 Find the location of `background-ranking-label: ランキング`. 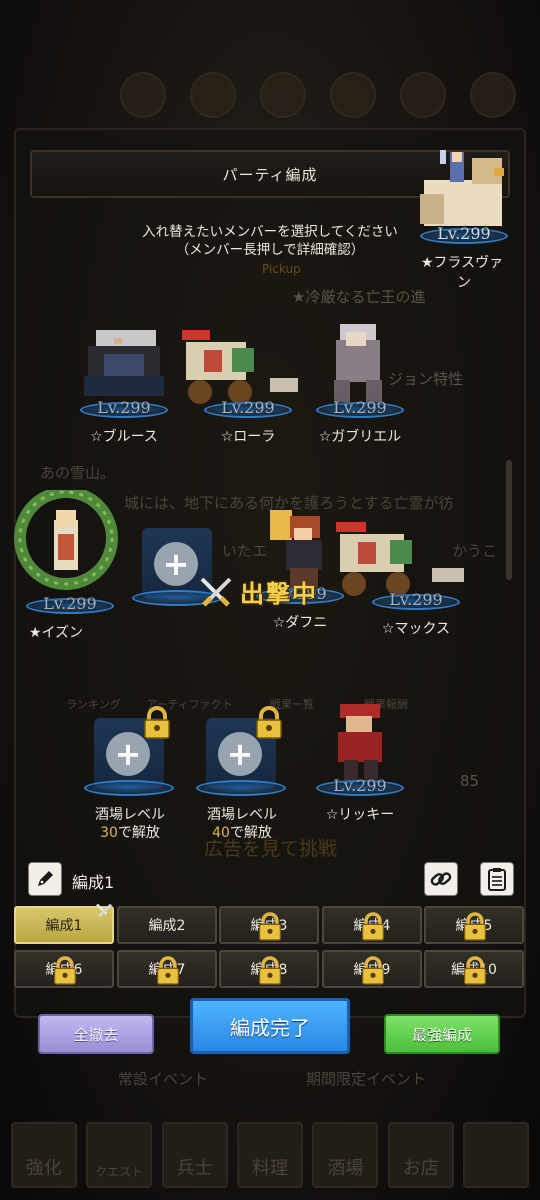

background-ranking-label: ランキング is located at coordinates (93, 704).